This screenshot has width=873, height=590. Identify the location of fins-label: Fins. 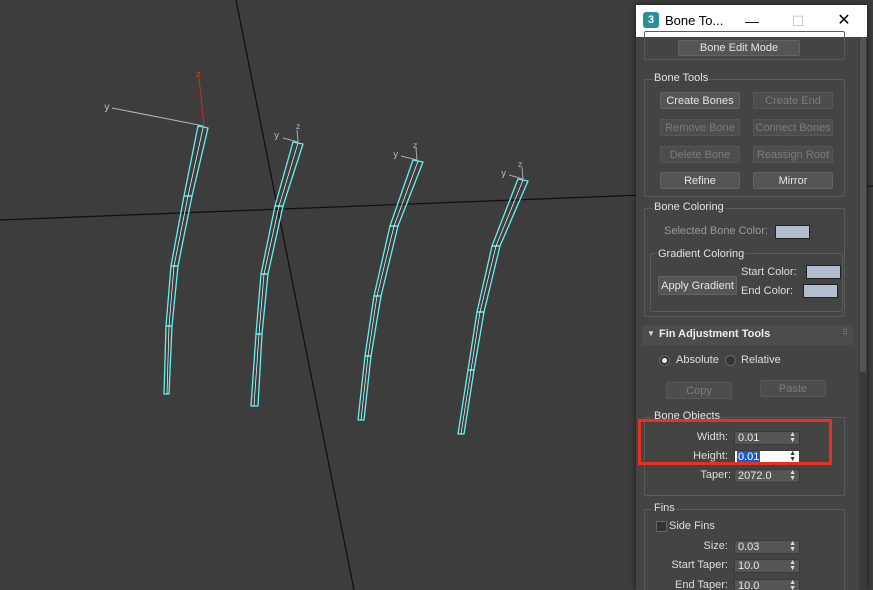
(664, 508).